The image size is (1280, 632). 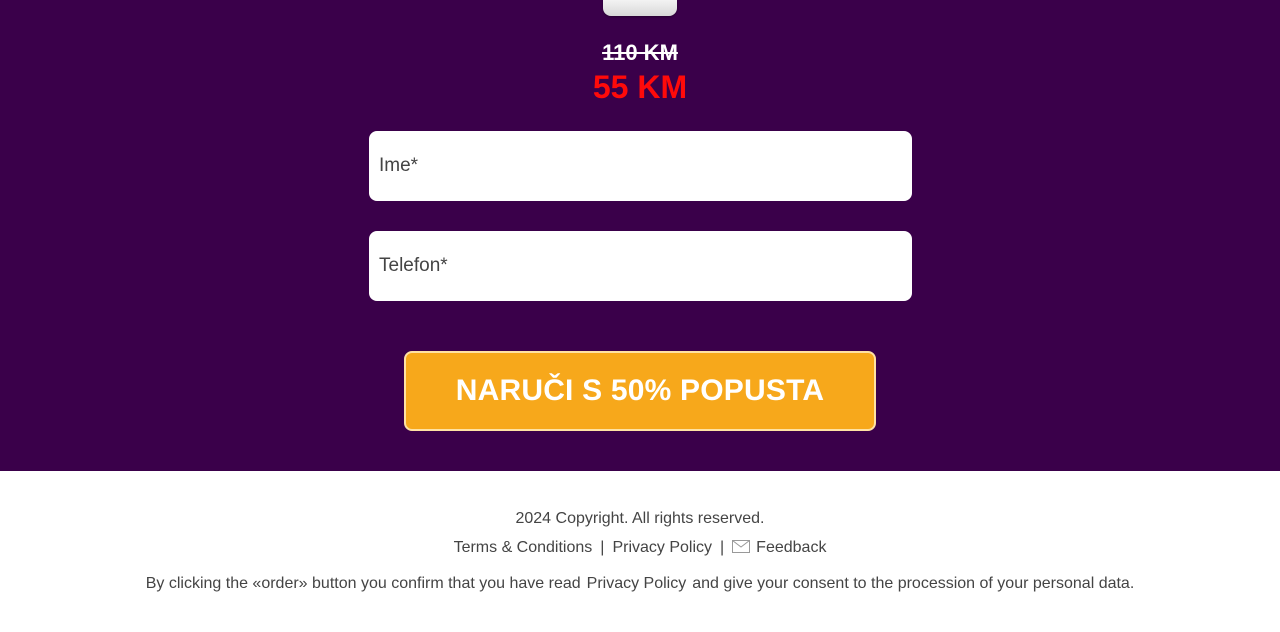 I want to click on feedback-label: Feedback, so click(x=791, y=547).